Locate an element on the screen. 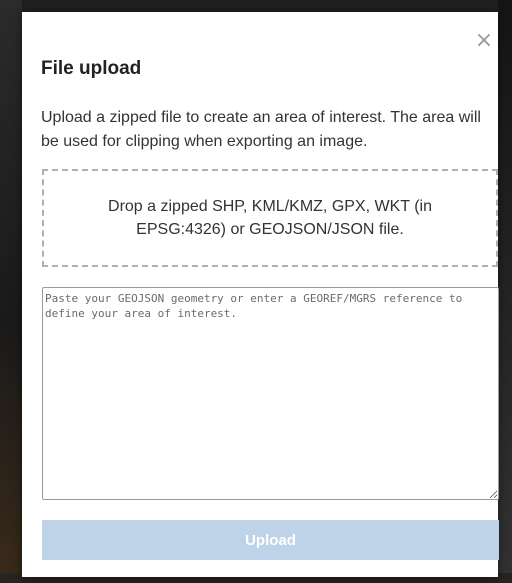 The width and height of the screenshot is (512, 583). upload-button: Upload is located at coordinates (270, 540).